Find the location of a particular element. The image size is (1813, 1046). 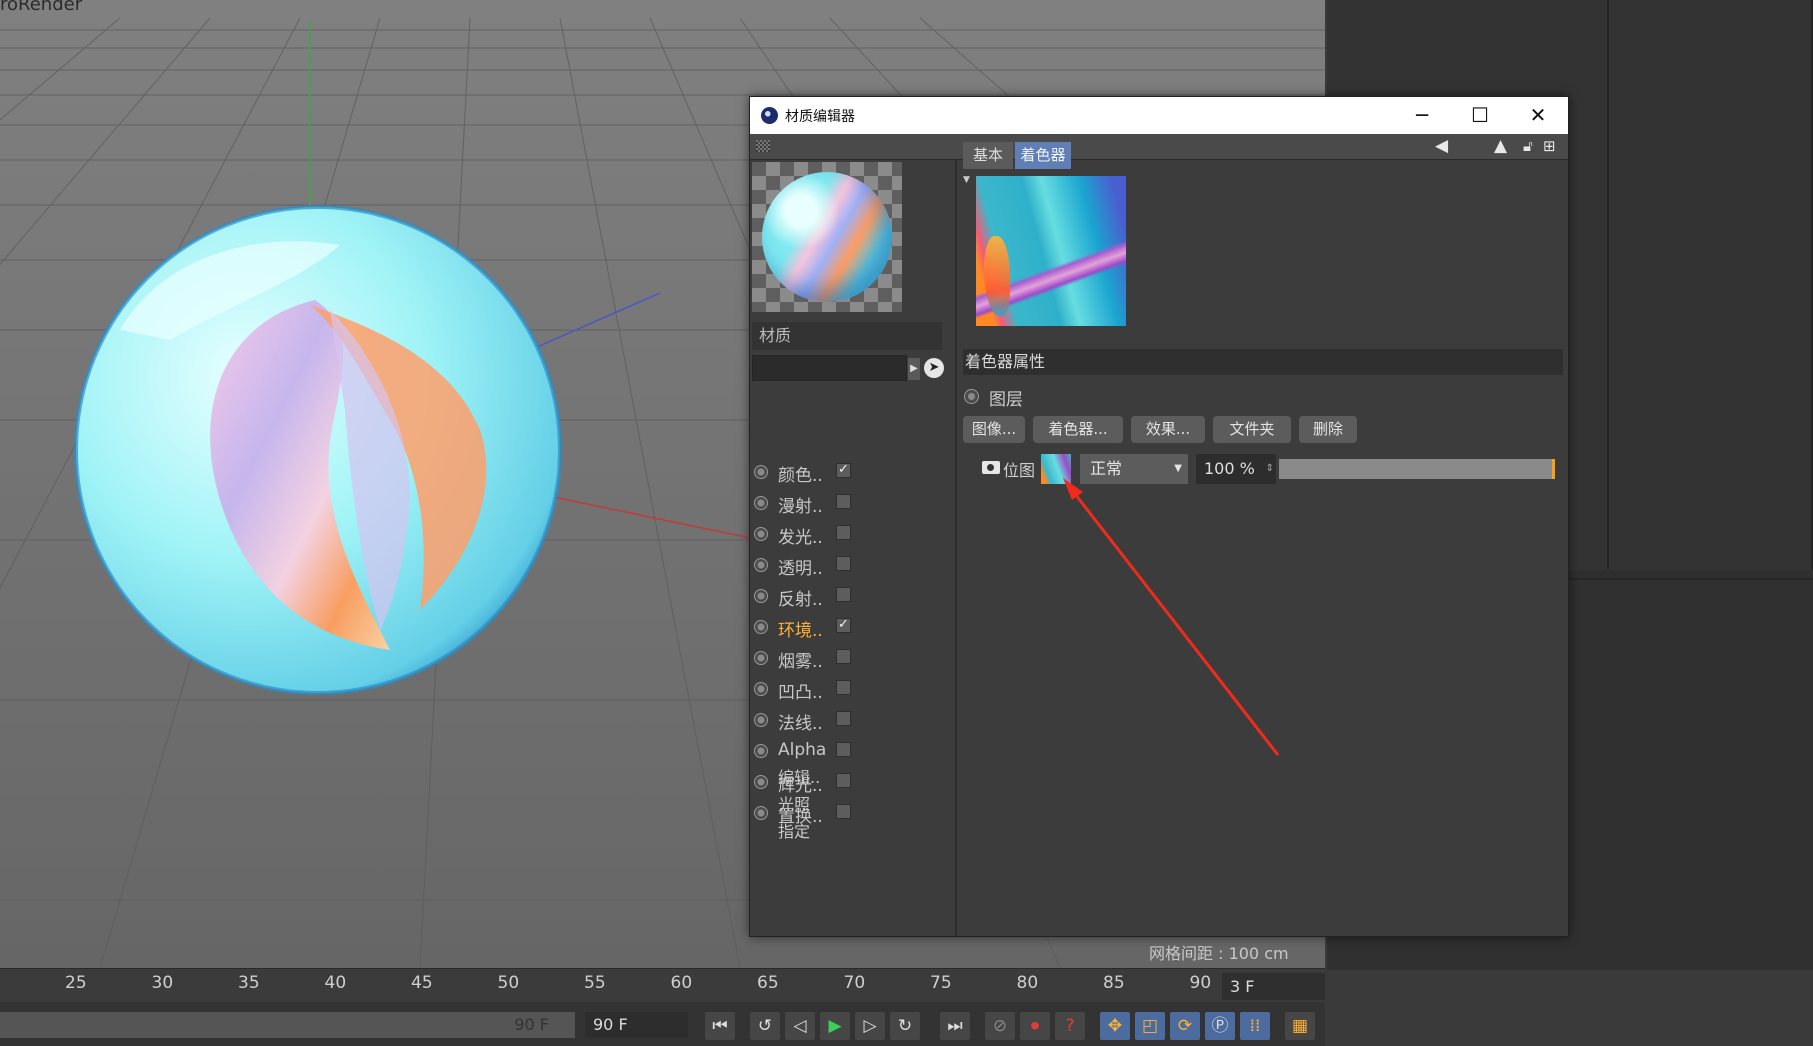

play-icon: ▶ is located at coordinates (835, 1026).